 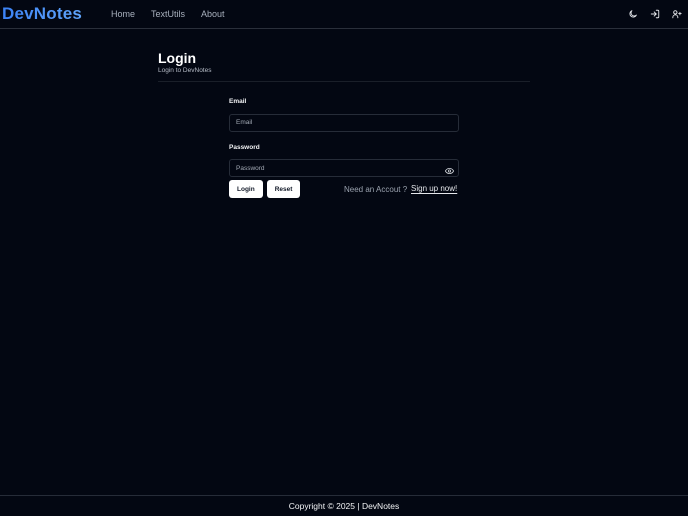 I want to click on user-plus-icon, so click(x=677, y=14).